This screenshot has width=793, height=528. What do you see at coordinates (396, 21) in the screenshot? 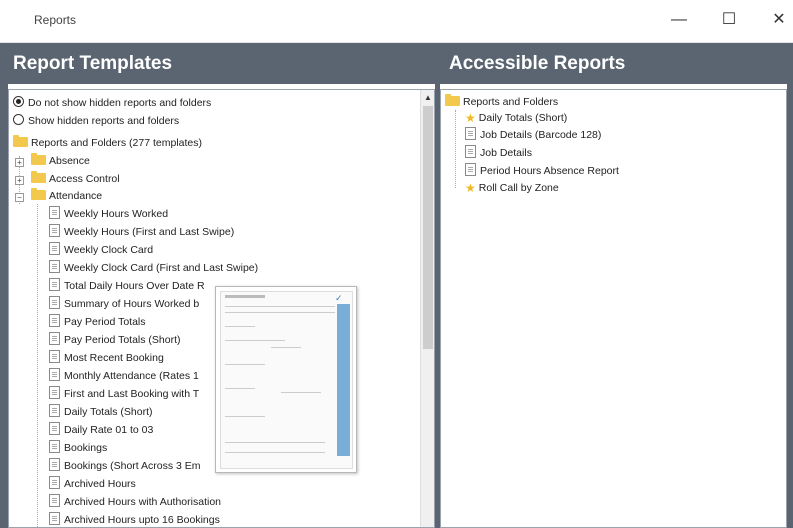
I see `title-bar: Reports — ☐ ✕` at bounding box center [396, 21].